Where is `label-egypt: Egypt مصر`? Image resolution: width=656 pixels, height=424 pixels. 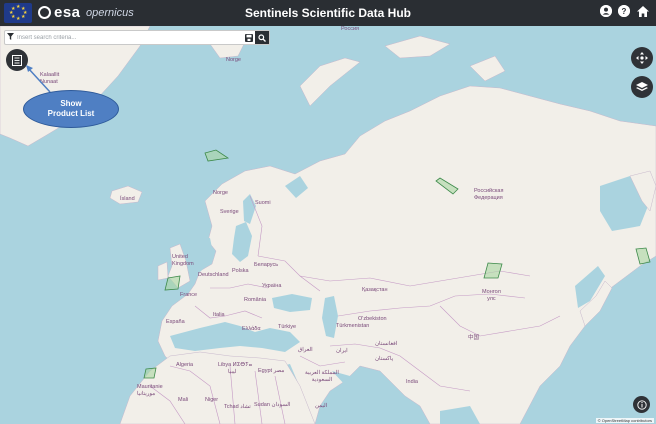
label-egypt: Egypt مصر is located at coordinates (271, 371).